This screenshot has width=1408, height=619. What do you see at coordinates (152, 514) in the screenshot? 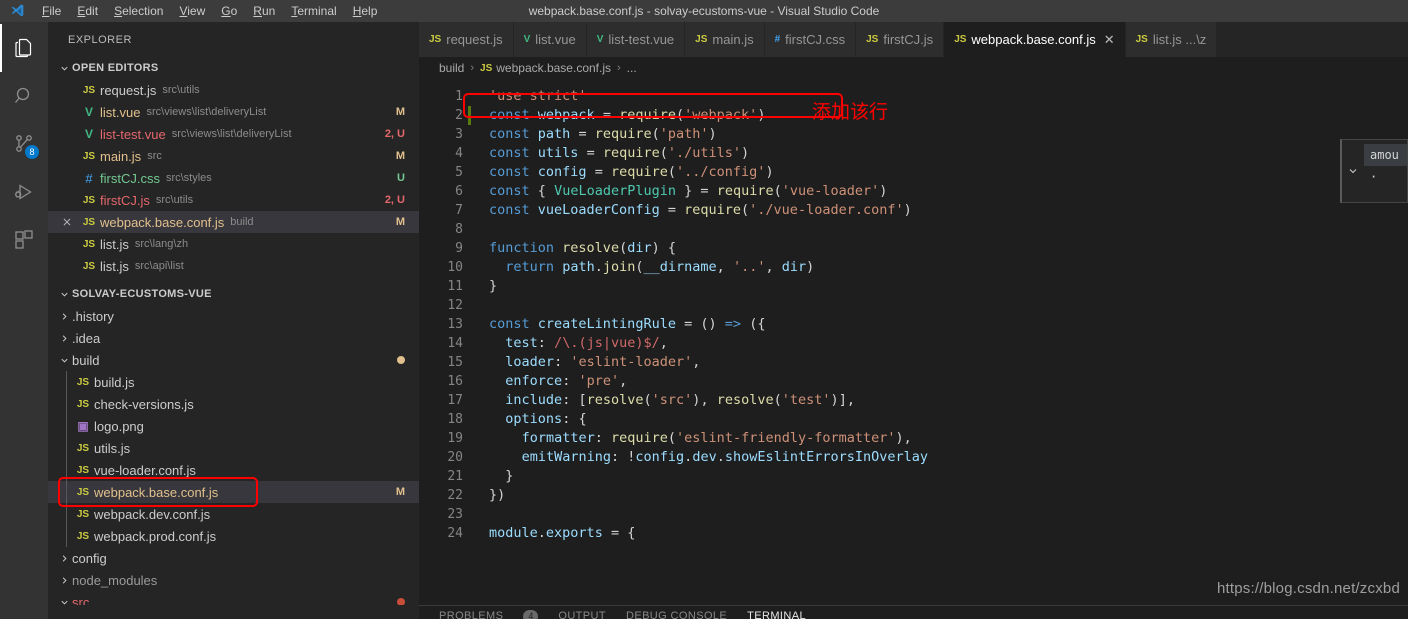
I see `tree-file-label: webpack.dev.conf.js` at bounding box center [152, 514].